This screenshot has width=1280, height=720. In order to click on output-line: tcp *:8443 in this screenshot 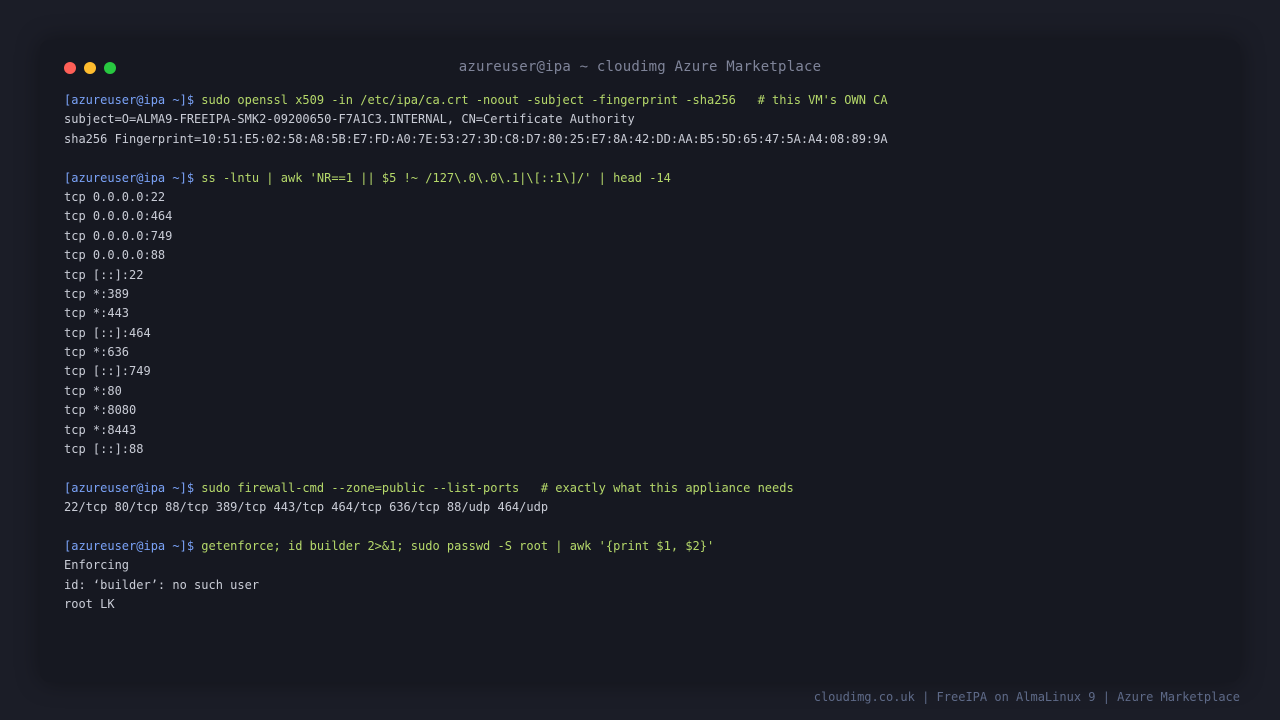, I will do `click(100, 429)`.